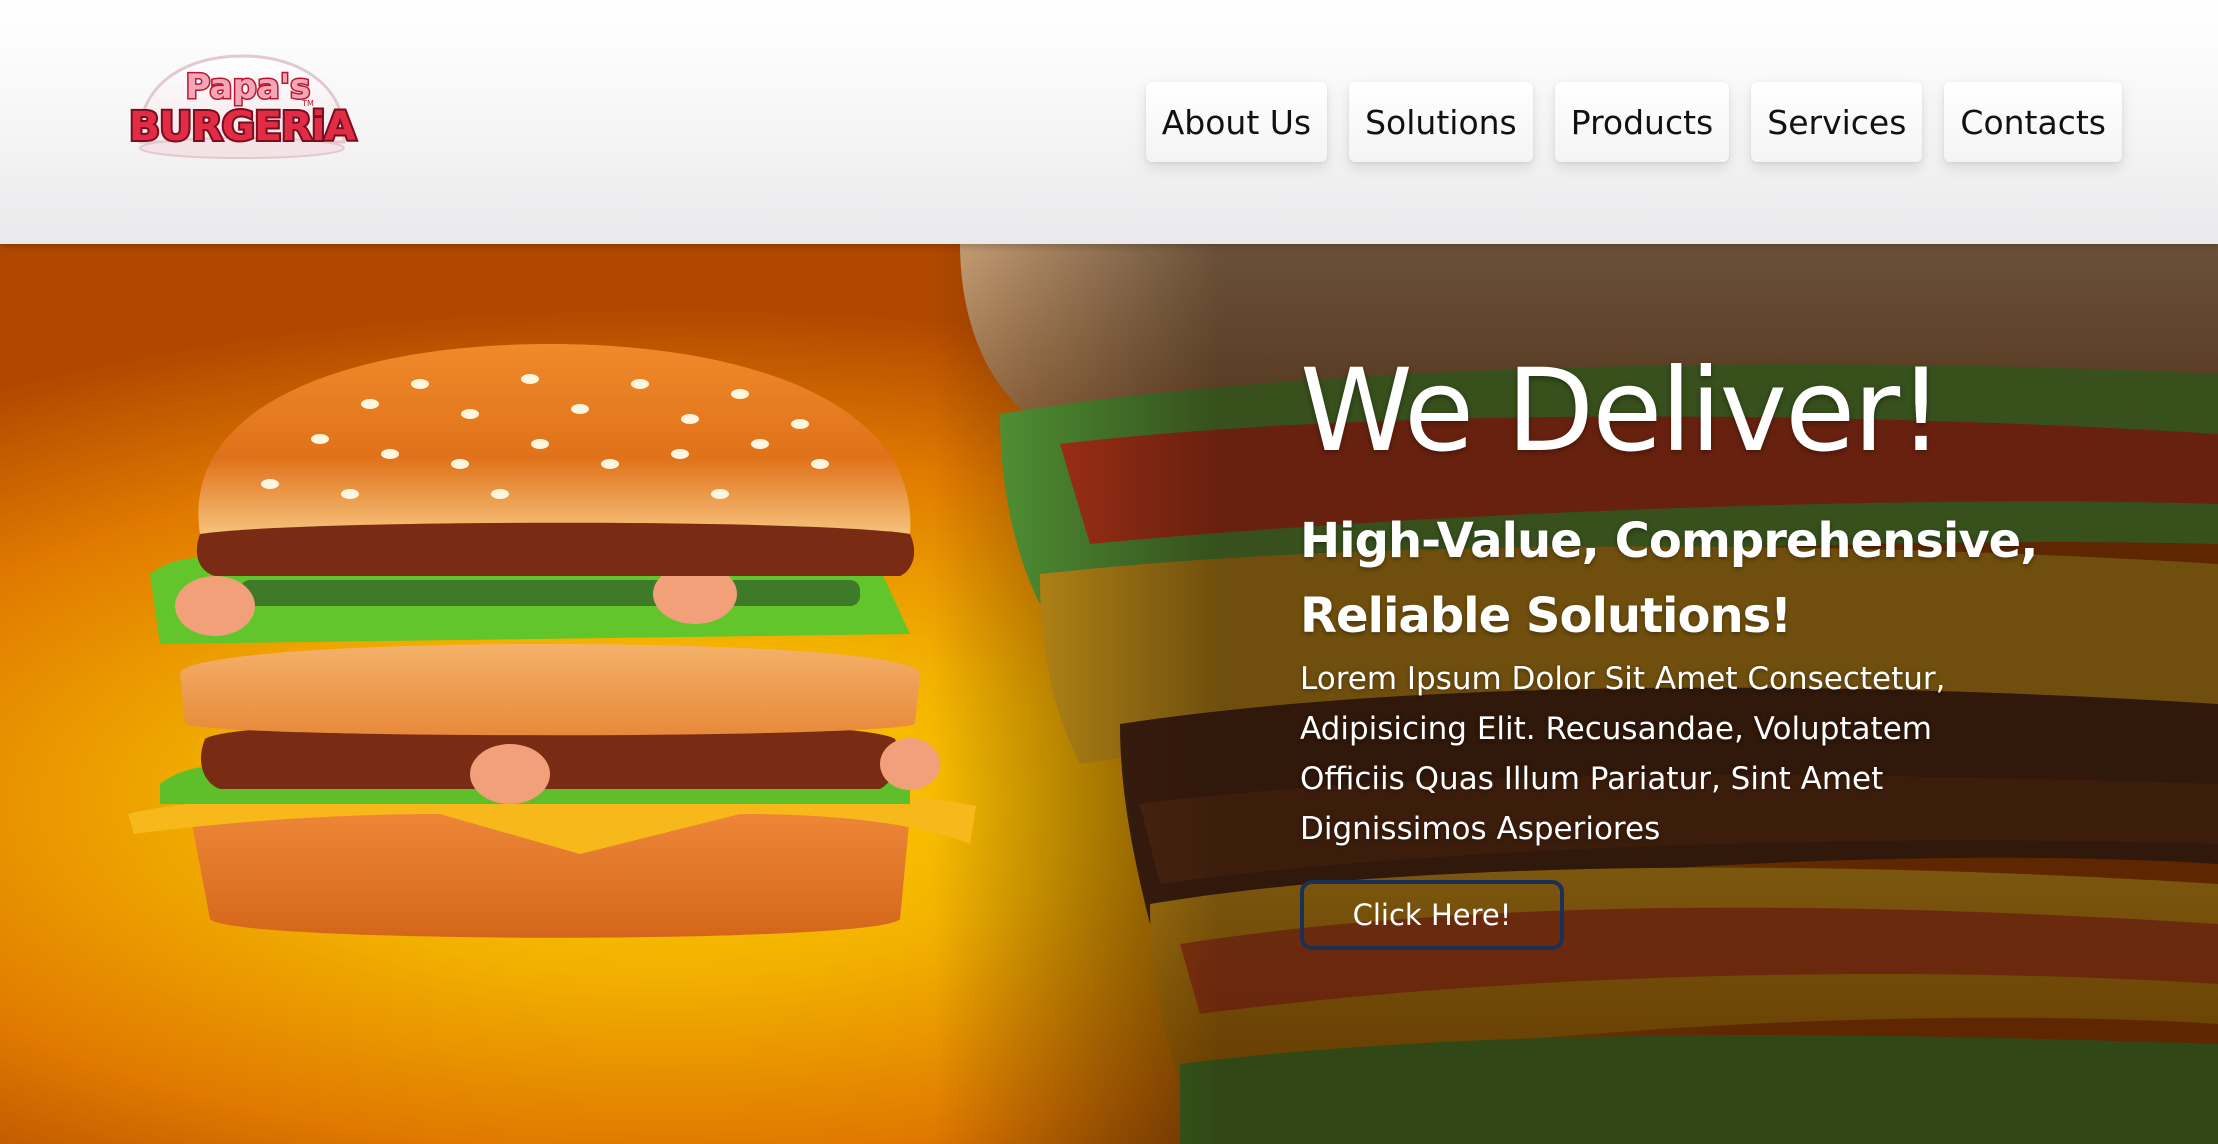 The width and height of the screenshot is (2218, 1144). What do you see at coordinates (1669, 541) in the screenshot?
I see `hero-subtitle-line-1: High-Value, Comprehensive,` at bounding box center [1669, 541].